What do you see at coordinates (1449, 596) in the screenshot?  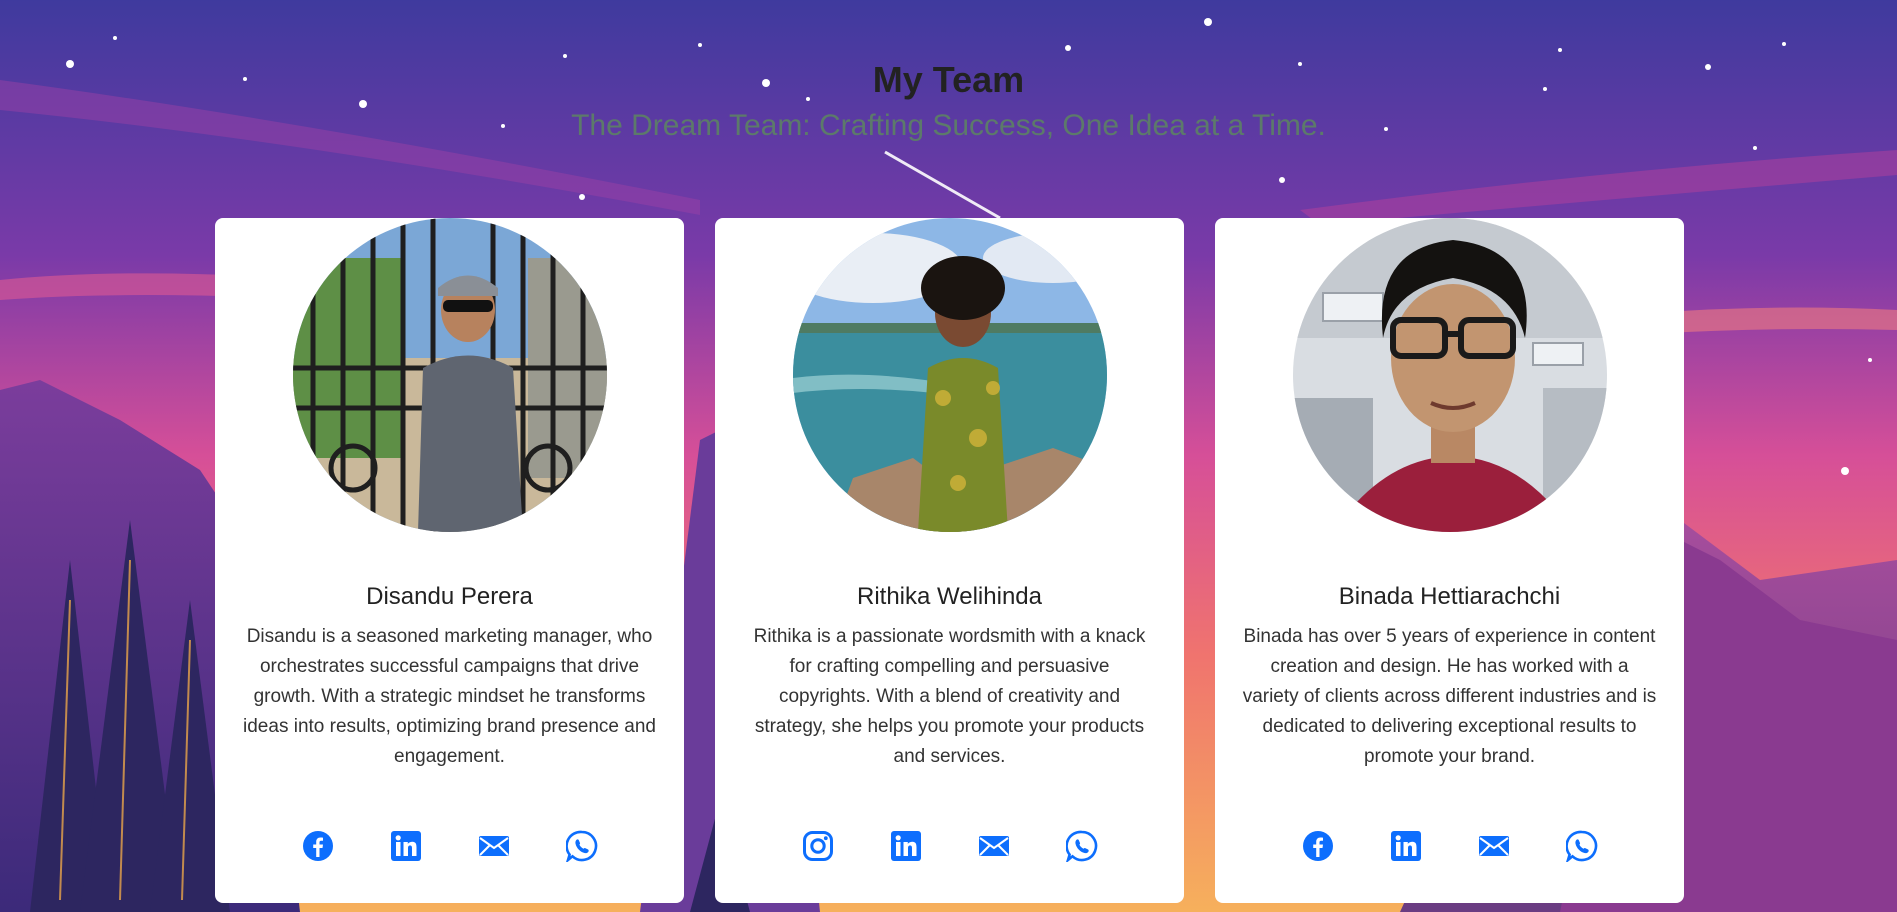 I see `member-name: Binada Hettiarachchi` at bounding box center [1449, 596].